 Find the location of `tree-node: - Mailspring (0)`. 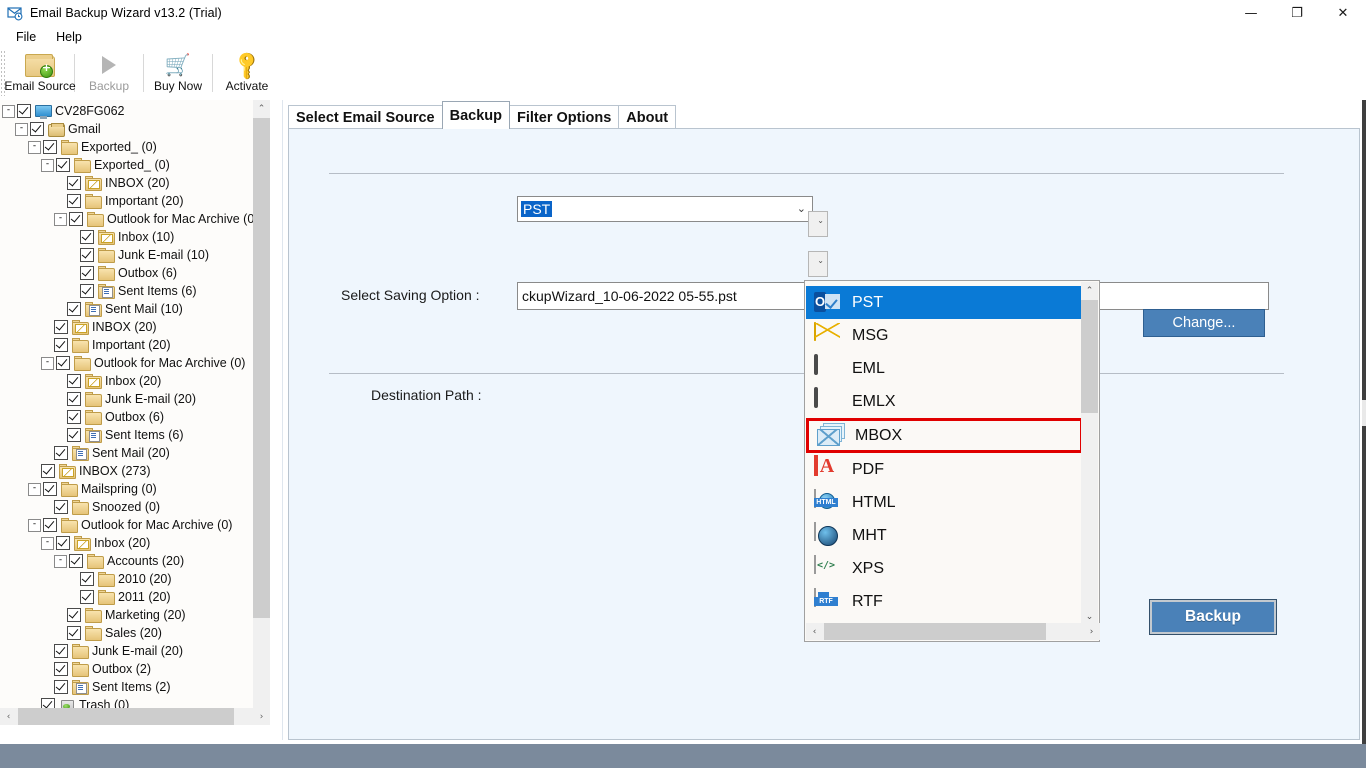

tree-node: - Mailspring (0) is located at coordinates (134, 489).